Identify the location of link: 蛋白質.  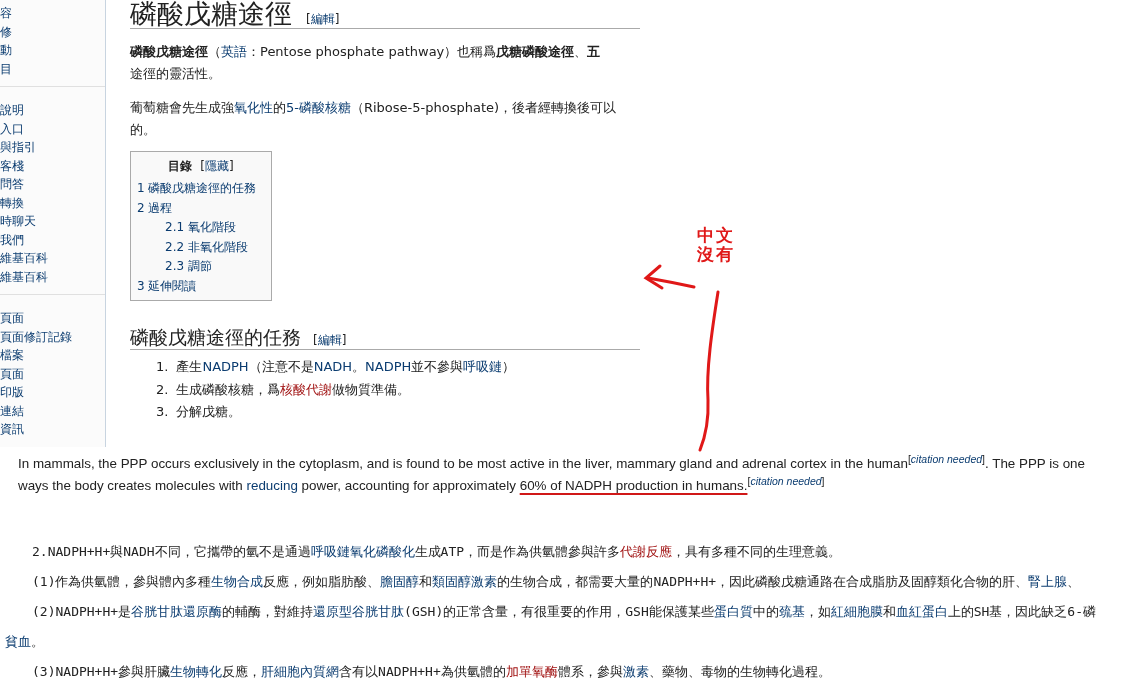
(733, 611).